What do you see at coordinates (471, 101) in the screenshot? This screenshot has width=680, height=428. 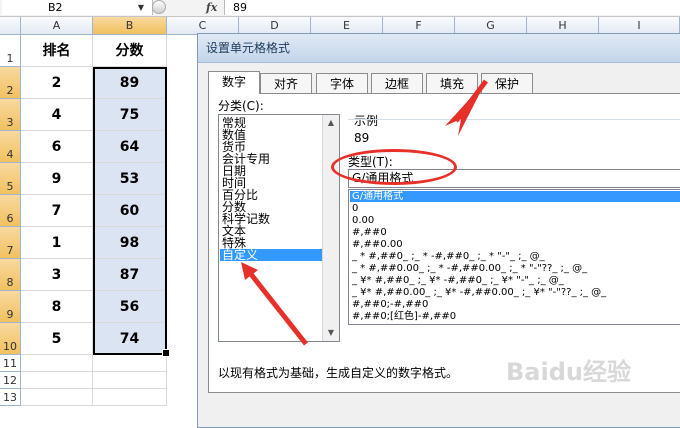 I see `arrow-to-sample-shaft` at bounding box center [471, 101].